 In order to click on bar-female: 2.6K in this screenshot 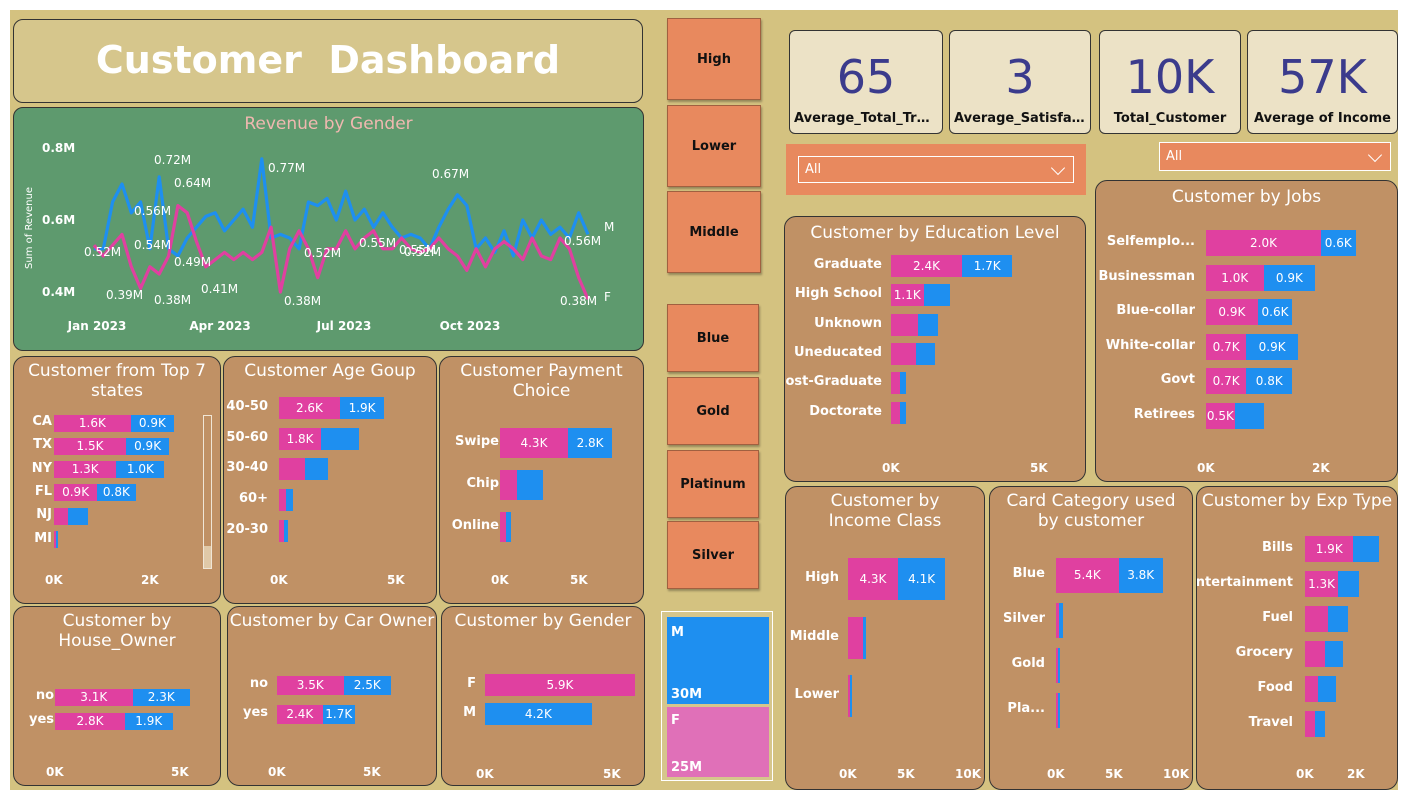, I will do `click(309, 408)`.